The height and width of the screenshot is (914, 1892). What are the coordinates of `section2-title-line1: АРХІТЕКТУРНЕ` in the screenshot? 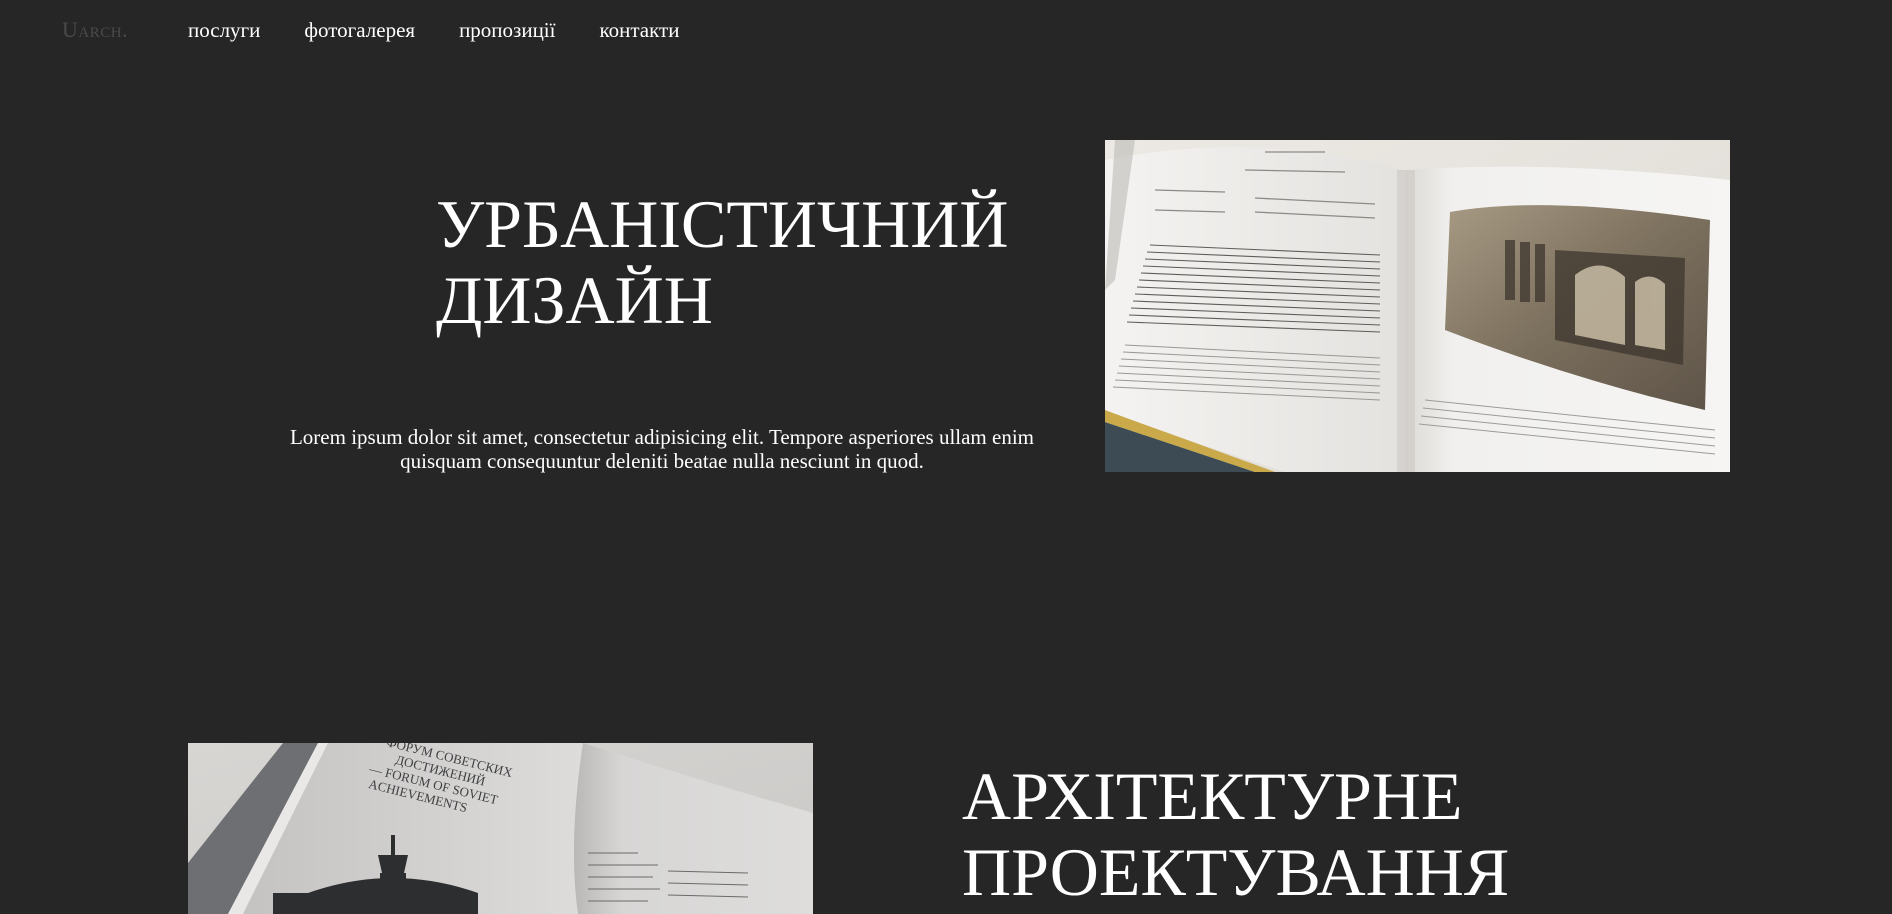 It's located at (1212, 796).